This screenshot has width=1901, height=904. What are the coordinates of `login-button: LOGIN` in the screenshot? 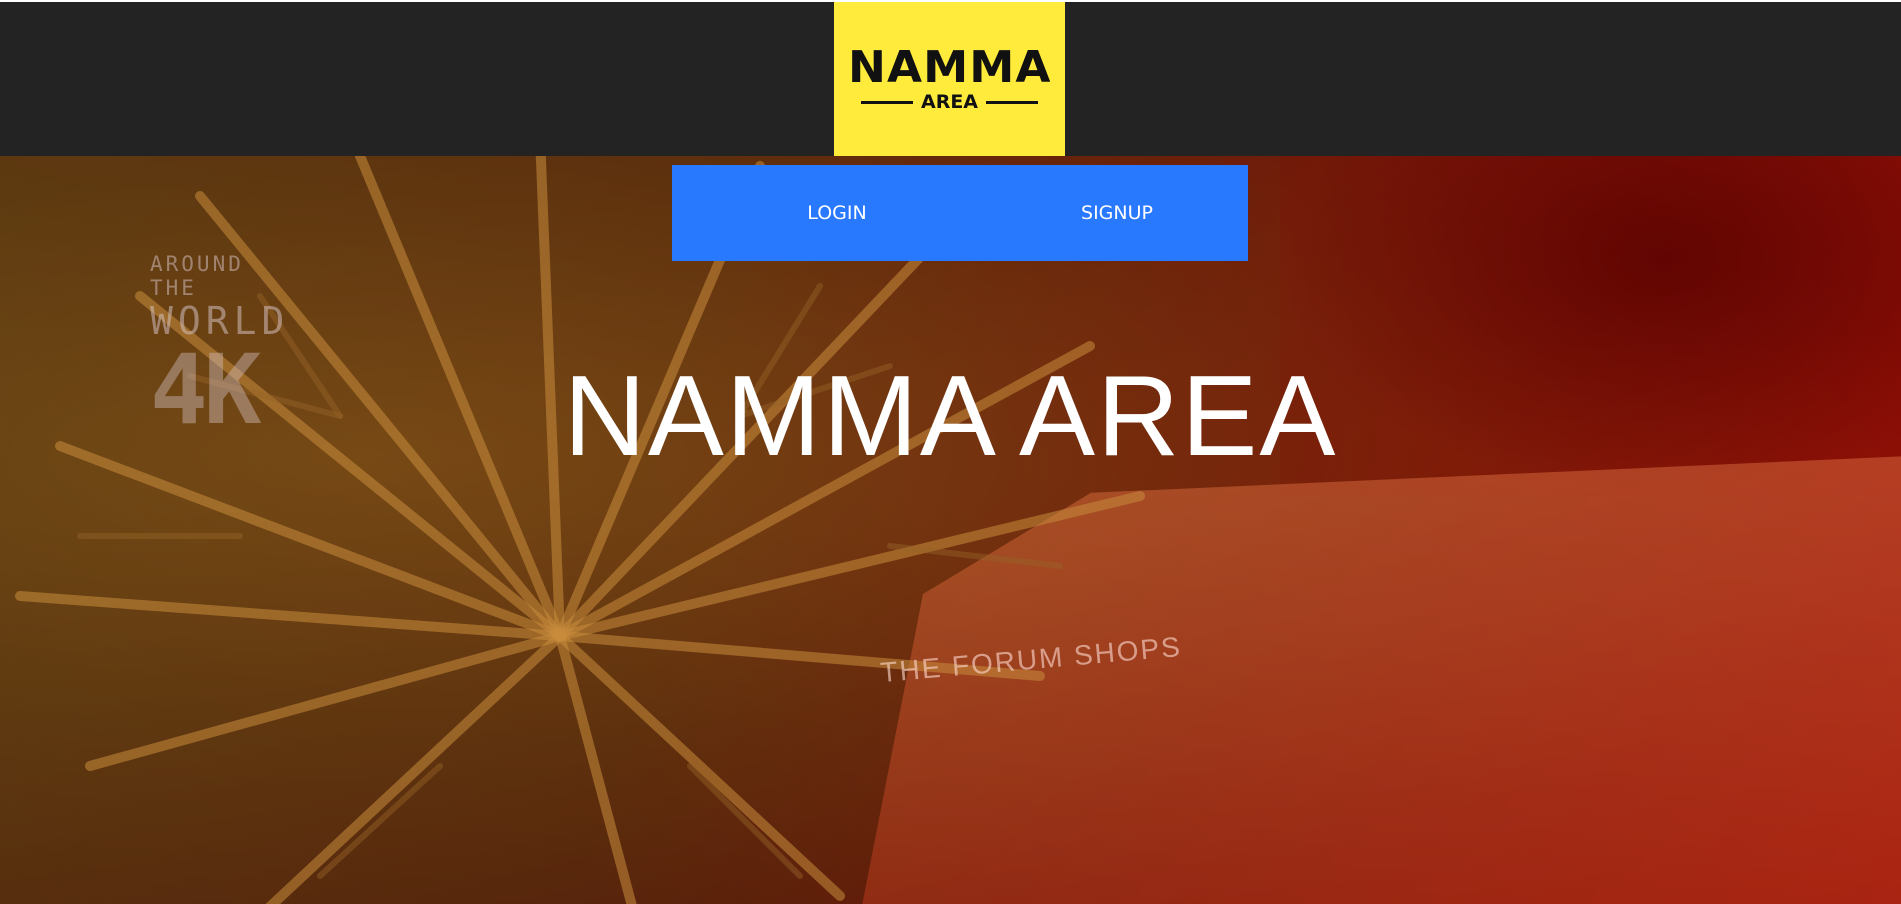 It's located at (837, 213).